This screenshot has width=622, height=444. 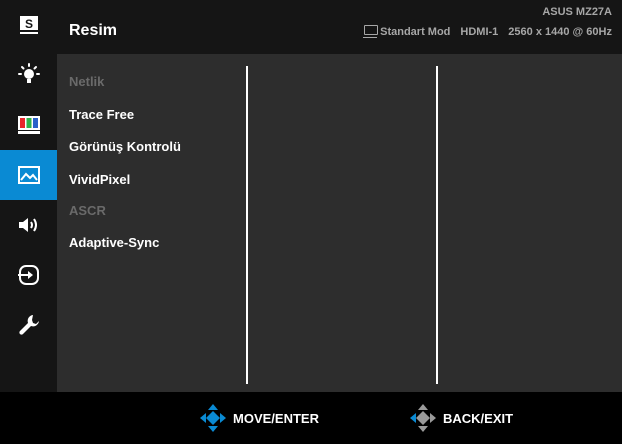 I want to click on blue-light-filter-icon, so click(x=28, y=73).